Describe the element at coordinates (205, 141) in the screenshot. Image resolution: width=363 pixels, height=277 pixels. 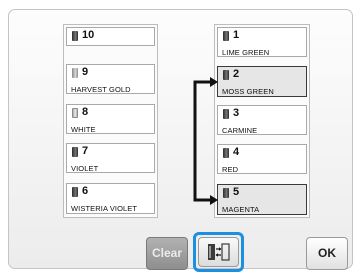
I see `swap-bracket-arrow-icon` at that location.